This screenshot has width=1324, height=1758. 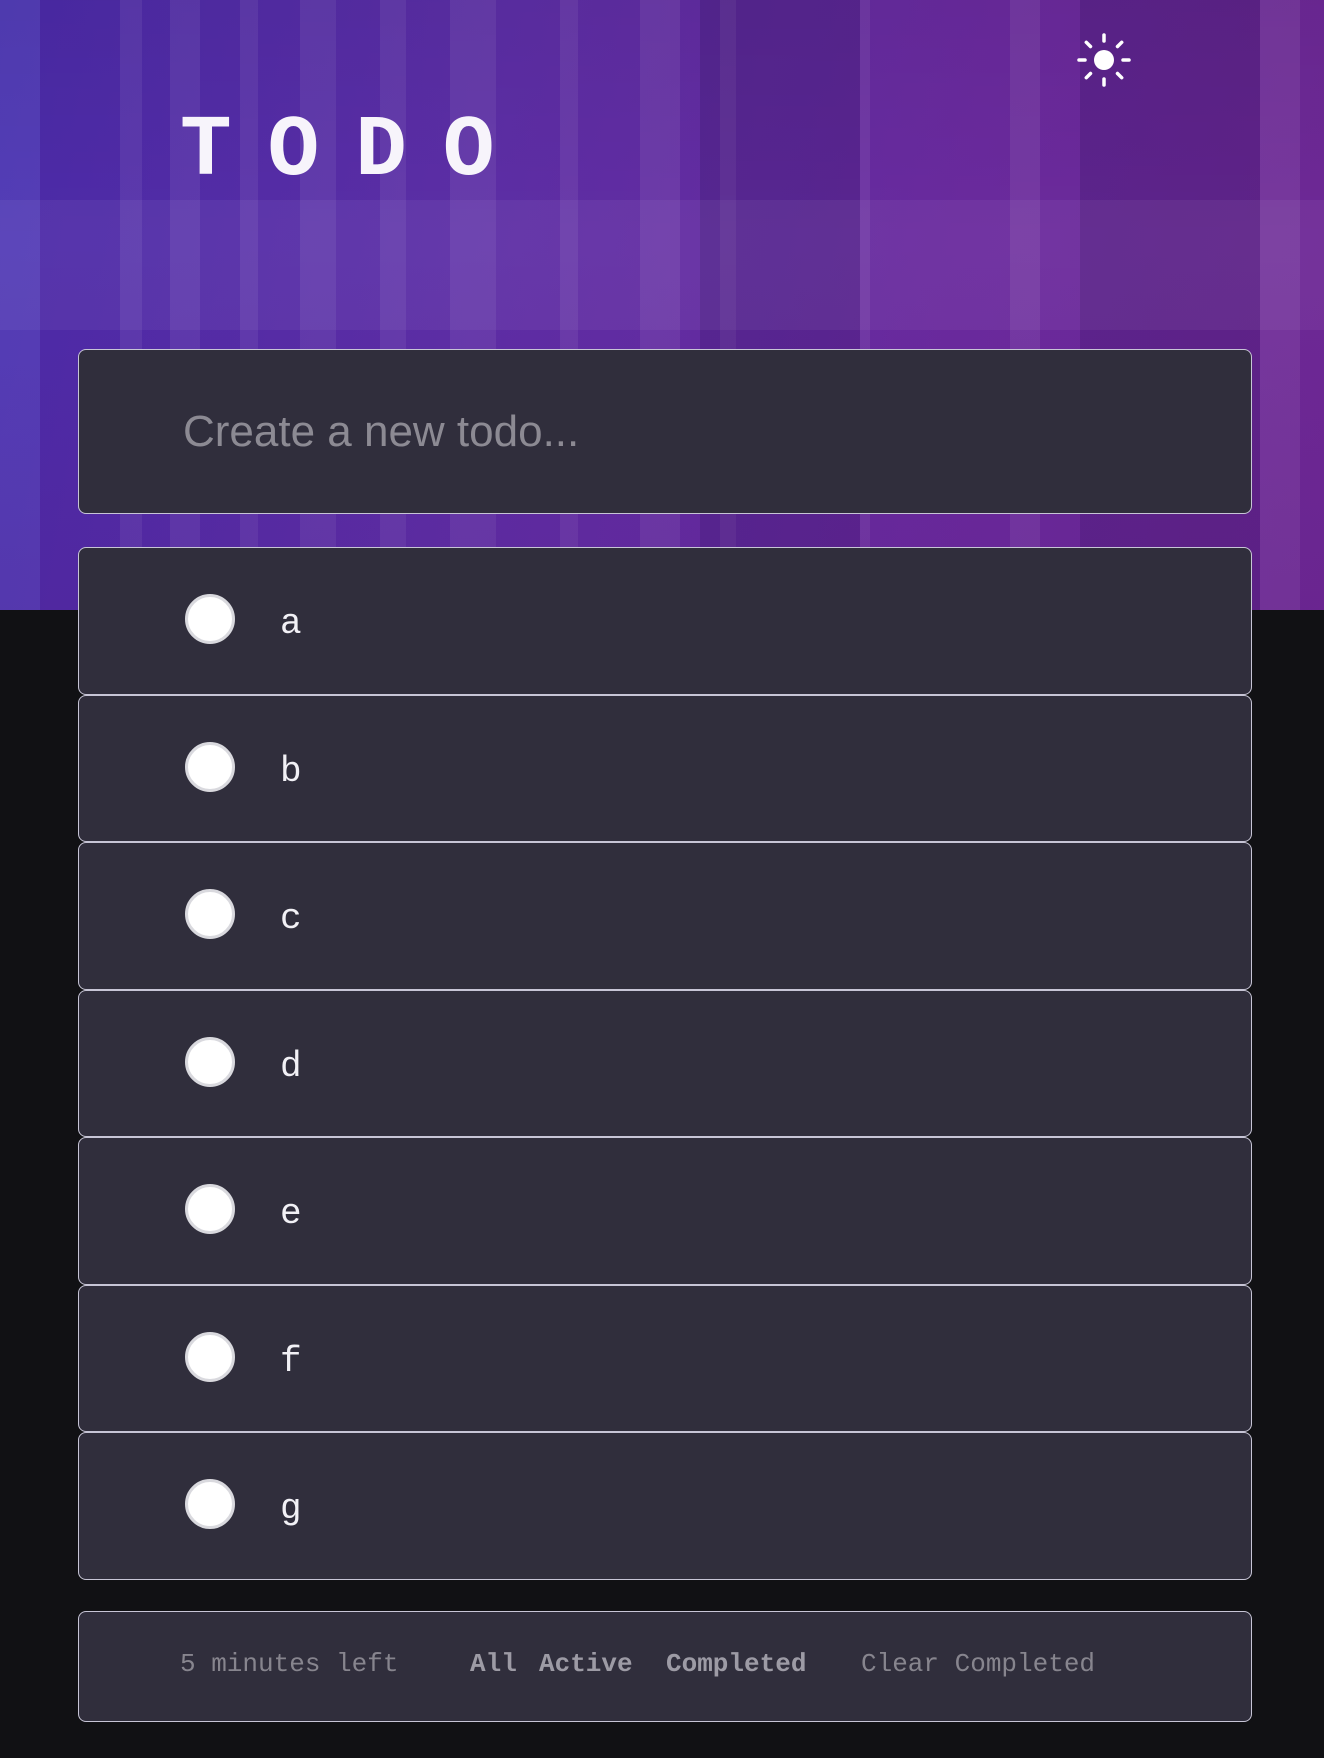 I want to click on items-left-count: 5 minutes left, so click(x=289, y=1664).